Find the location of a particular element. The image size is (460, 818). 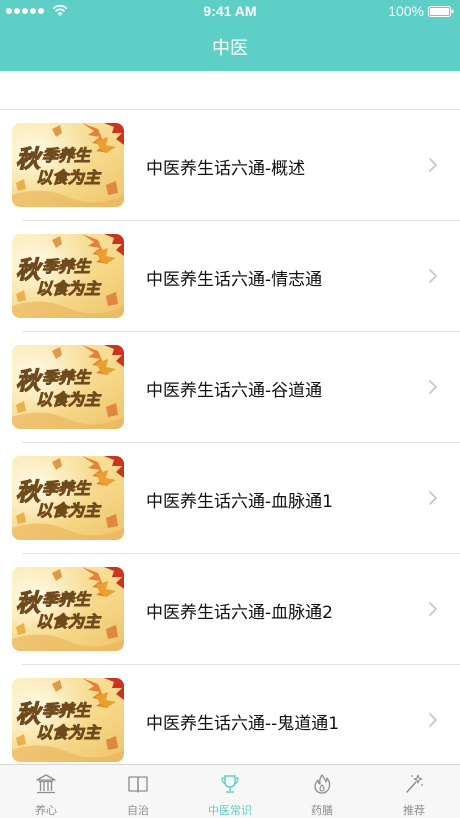

article-list-item: 秋 季养生 以食为主 中医养生话六通-谷道通 is located at coordinates (230, 387).